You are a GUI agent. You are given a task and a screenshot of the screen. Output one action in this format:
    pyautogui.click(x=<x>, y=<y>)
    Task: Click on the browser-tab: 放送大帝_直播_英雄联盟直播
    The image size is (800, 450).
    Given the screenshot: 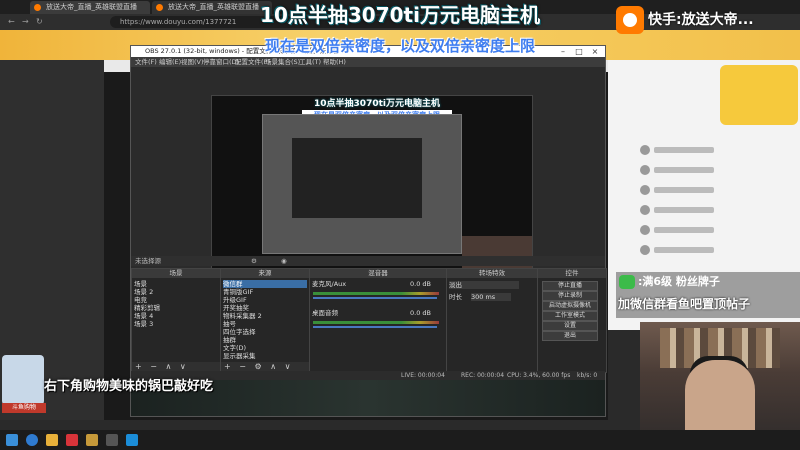 What is the action you would take?
    pyautogui.click(x=90, y=7)
    